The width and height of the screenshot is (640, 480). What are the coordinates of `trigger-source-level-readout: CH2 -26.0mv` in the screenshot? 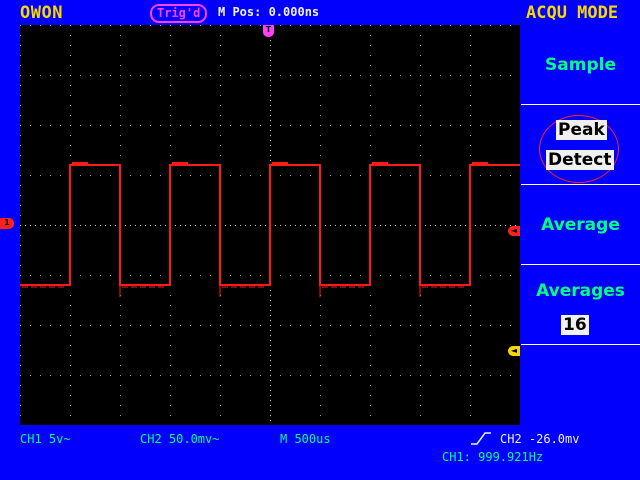 It's located at (540, 439).